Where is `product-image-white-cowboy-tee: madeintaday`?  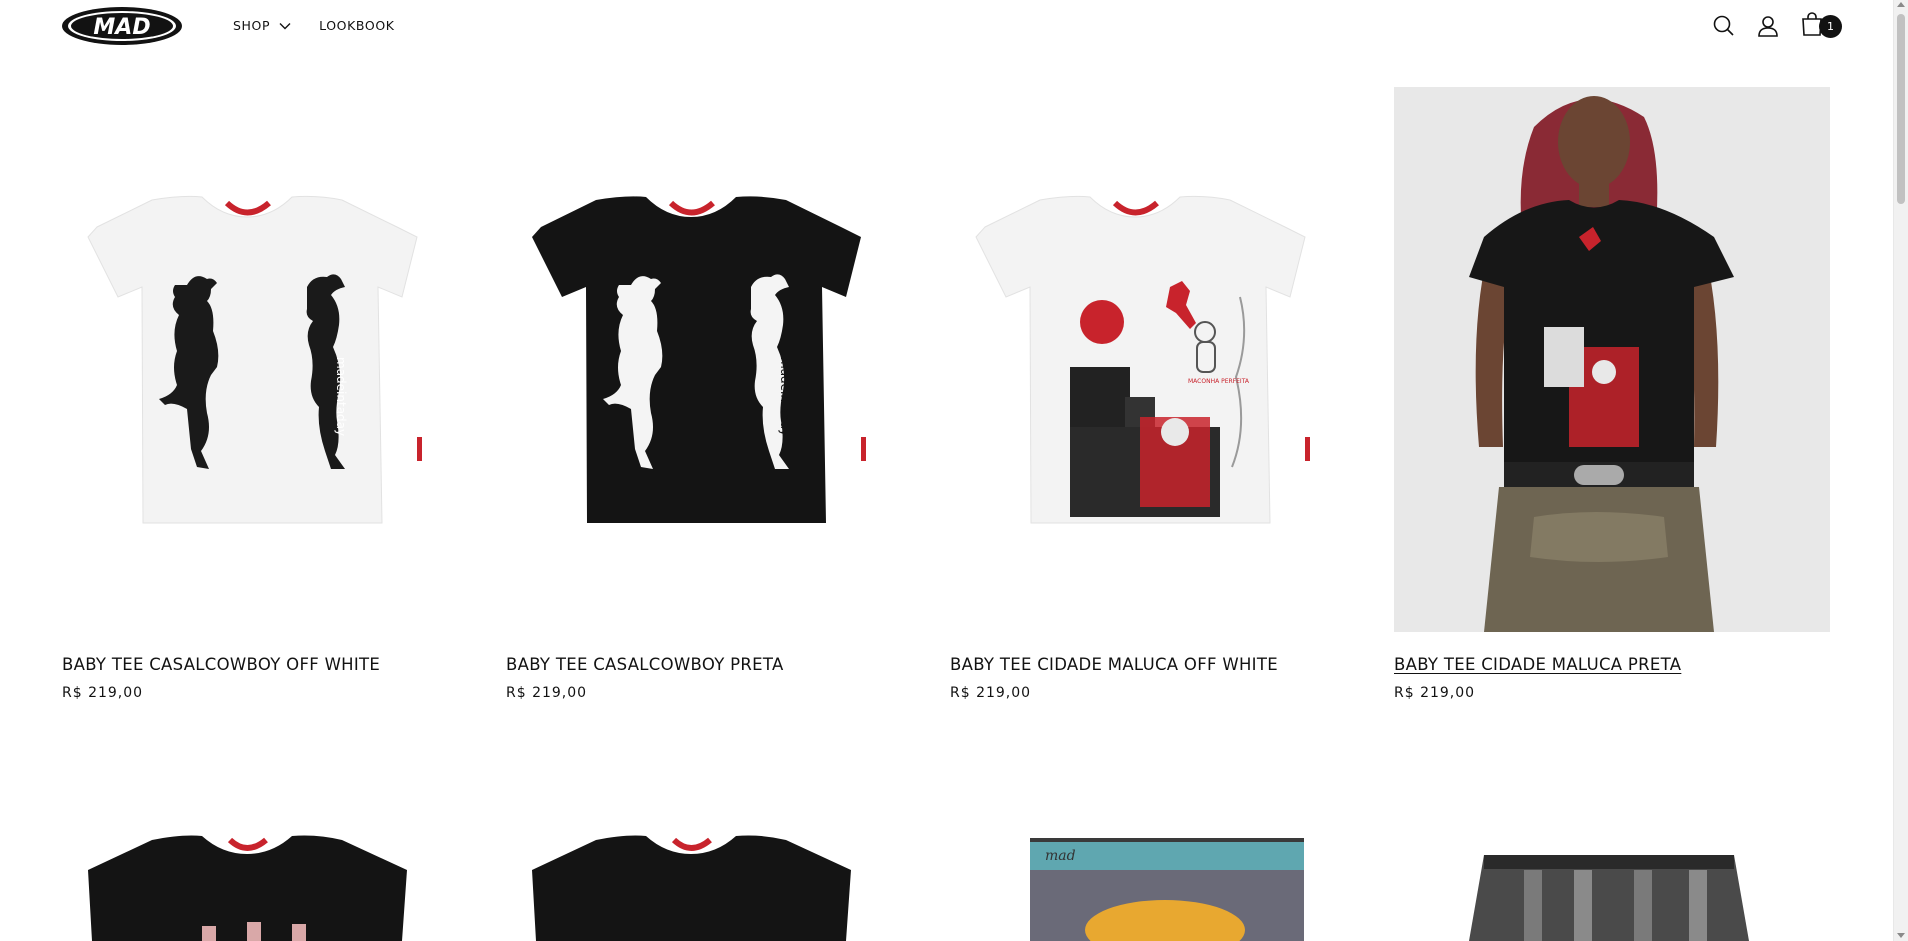
product-image-white-cowboy-tee: madeintaday is located at coordinates (280, 359).